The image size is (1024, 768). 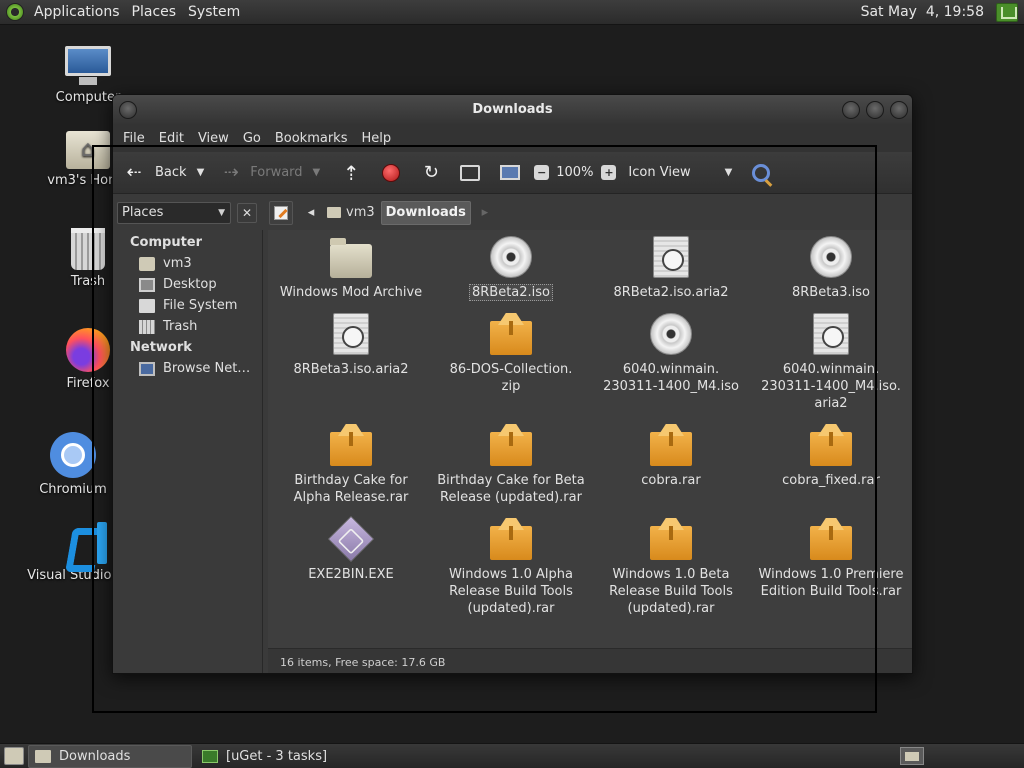 What do you see at coordinates (15, 12) in the screenshot?
I see `distro-logo-icon` at bounding box center [15, 12].